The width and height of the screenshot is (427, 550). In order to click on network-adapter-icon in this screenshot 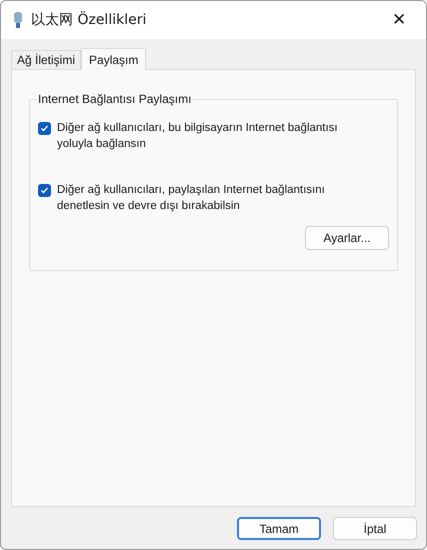, I will do `click(18, 20)`.